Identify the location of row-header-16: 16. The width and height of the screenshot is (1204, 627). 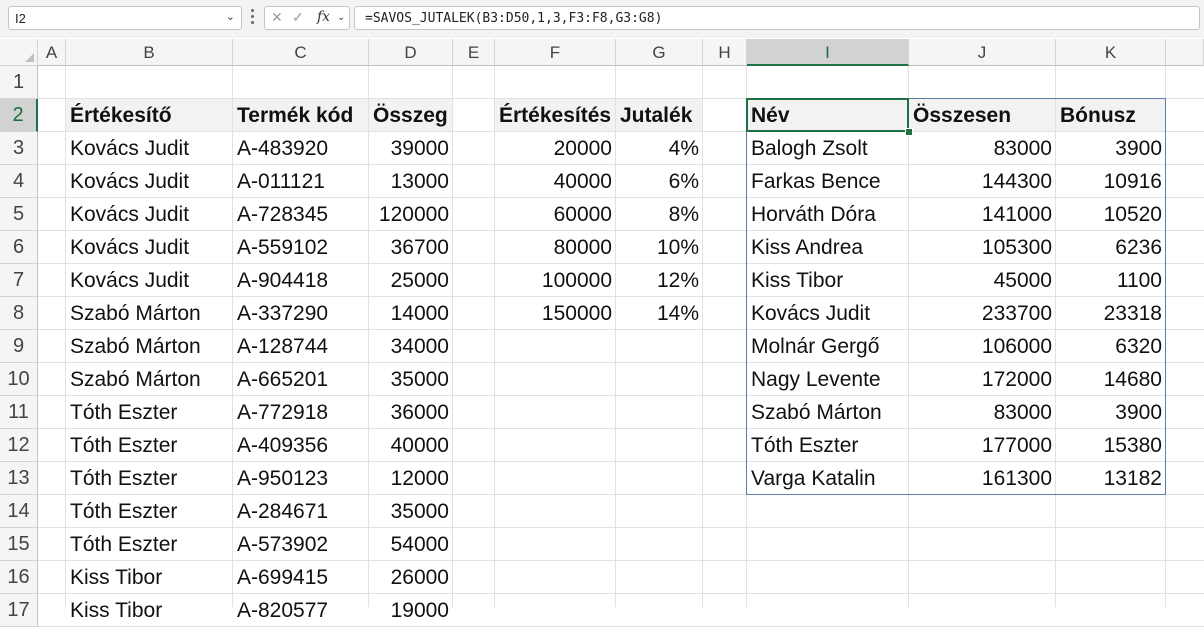
(19, 577).